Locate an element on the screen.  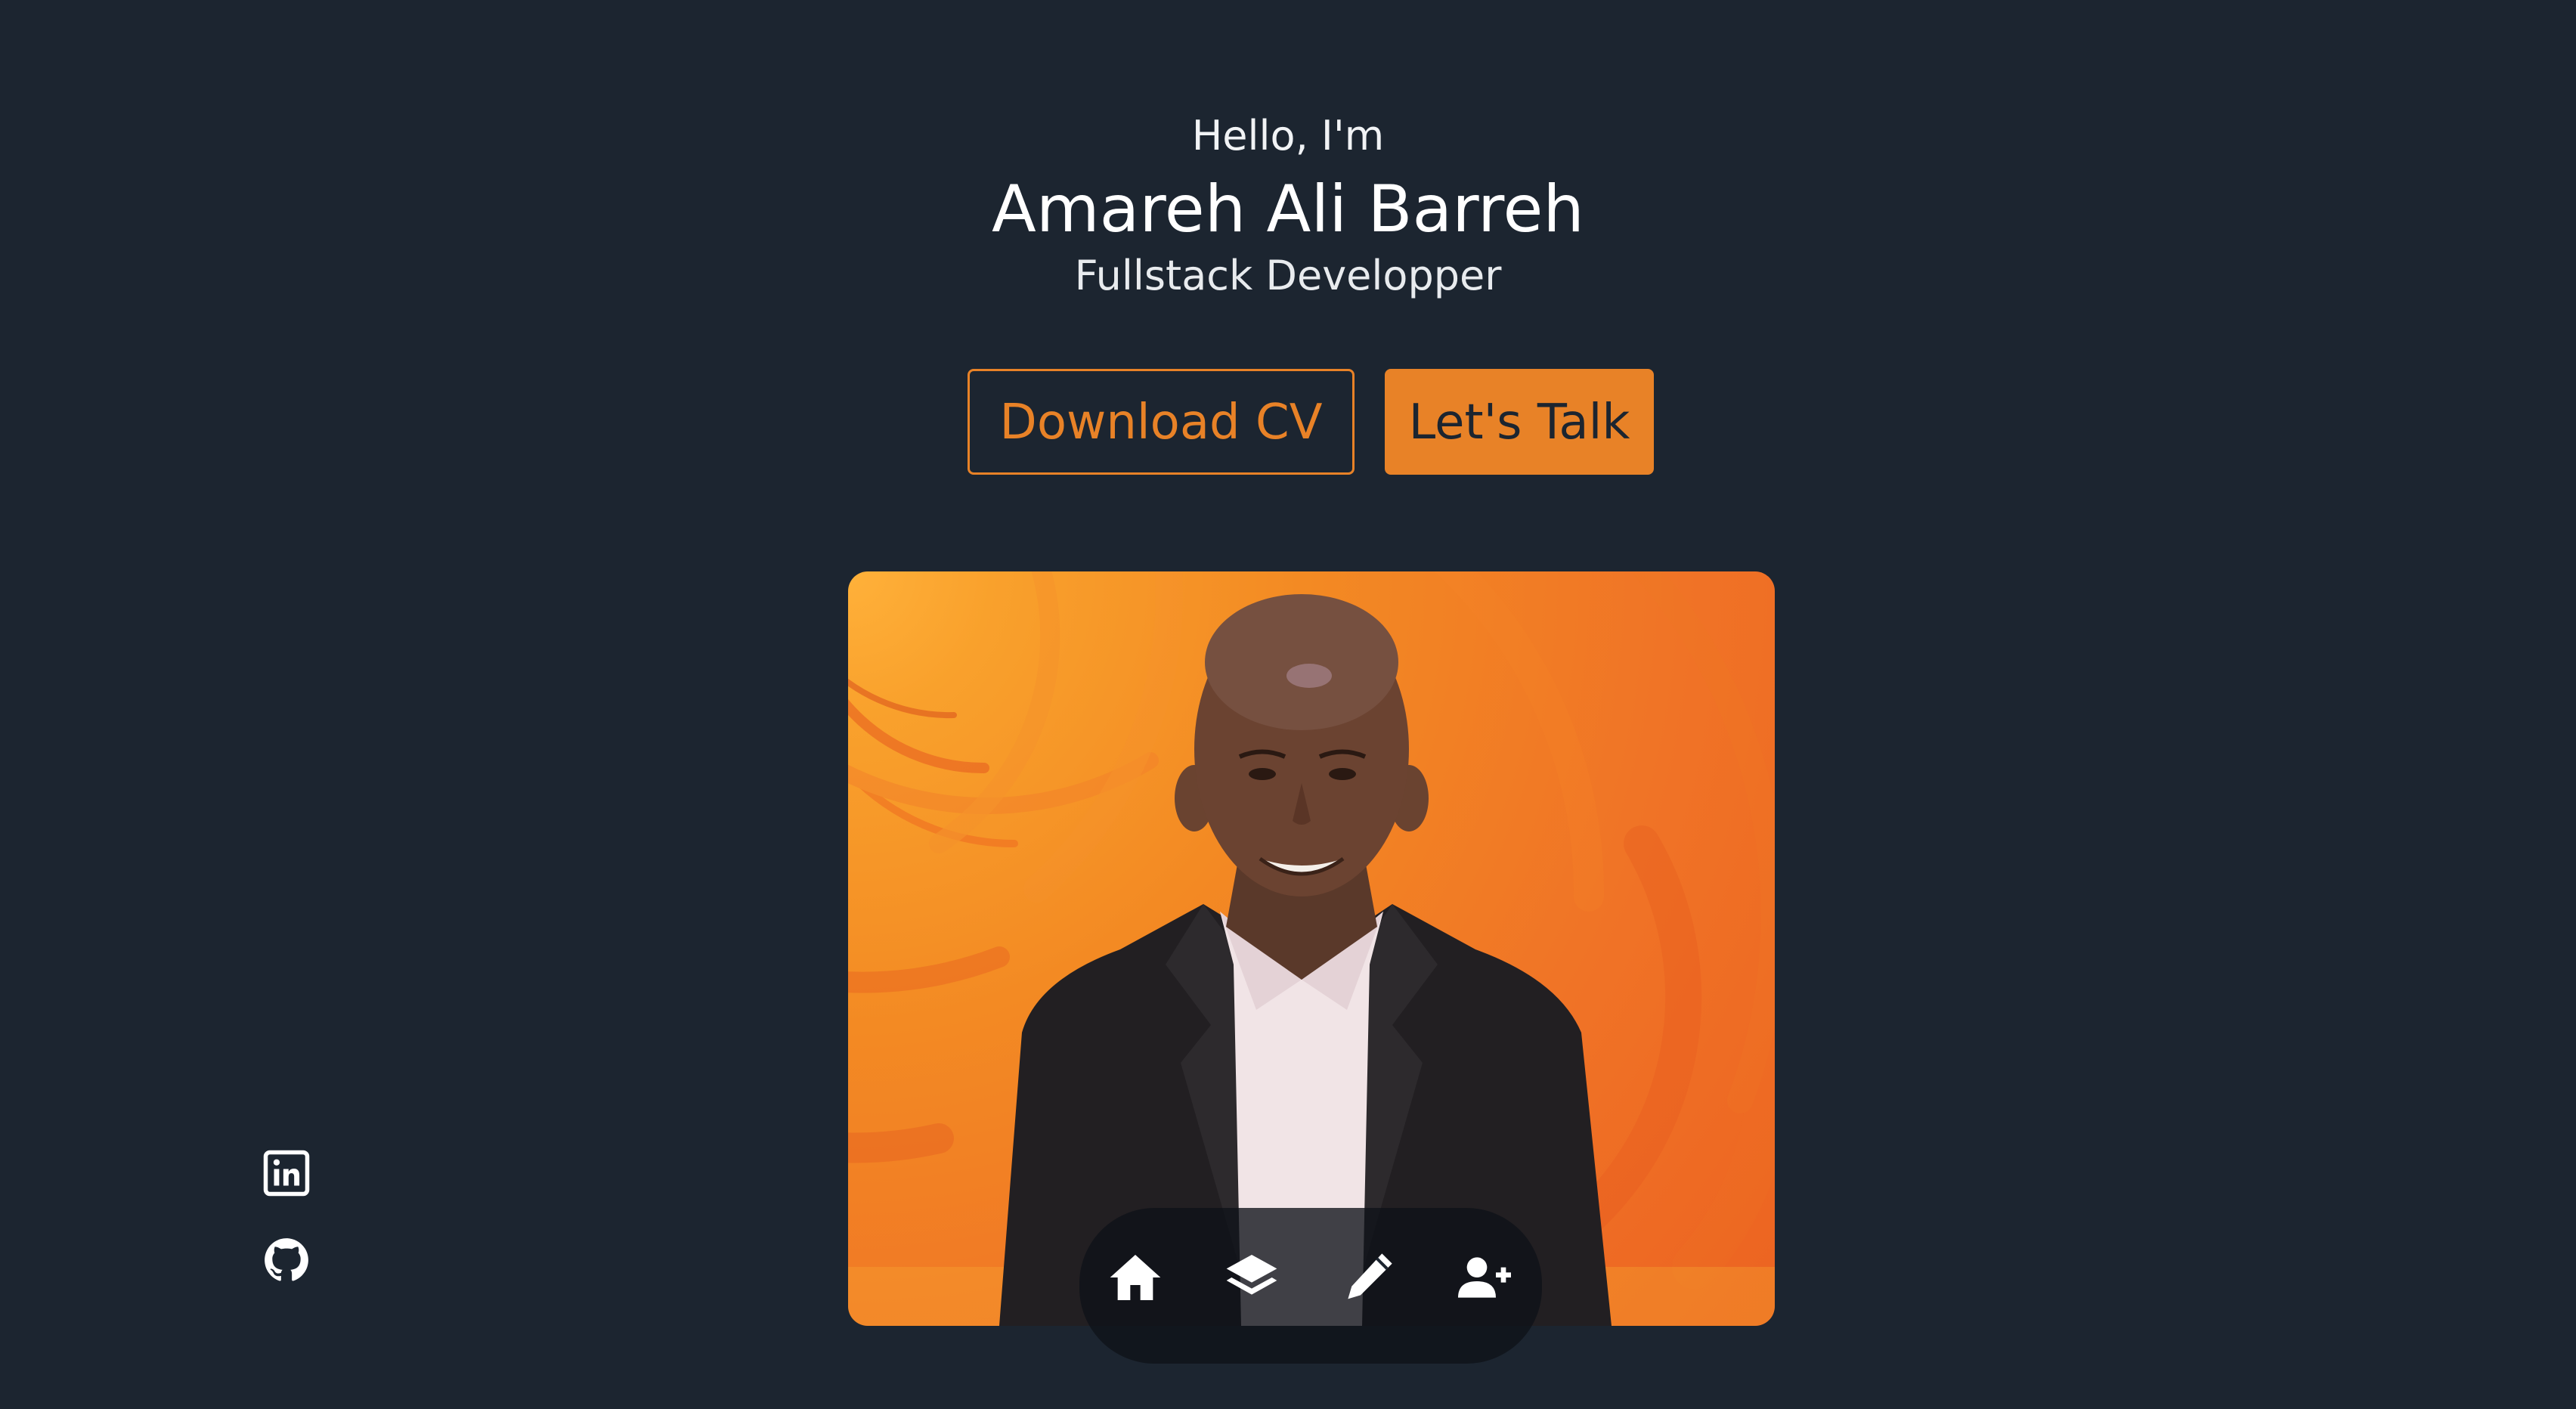
linkedin-icon is located at coordinates (286, 1173).